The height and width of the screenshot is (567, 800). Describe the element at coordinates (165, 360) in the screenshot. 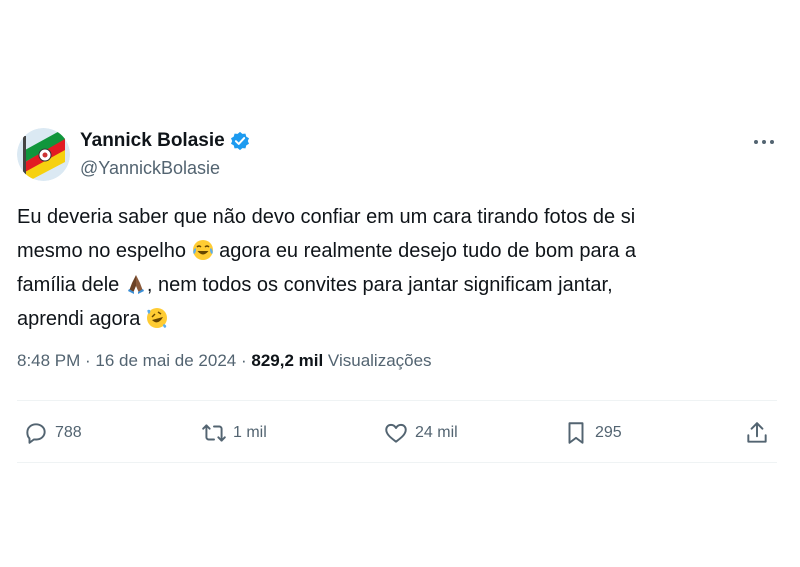

I see `tweet-date: 16 de mai de 2024` at that location.